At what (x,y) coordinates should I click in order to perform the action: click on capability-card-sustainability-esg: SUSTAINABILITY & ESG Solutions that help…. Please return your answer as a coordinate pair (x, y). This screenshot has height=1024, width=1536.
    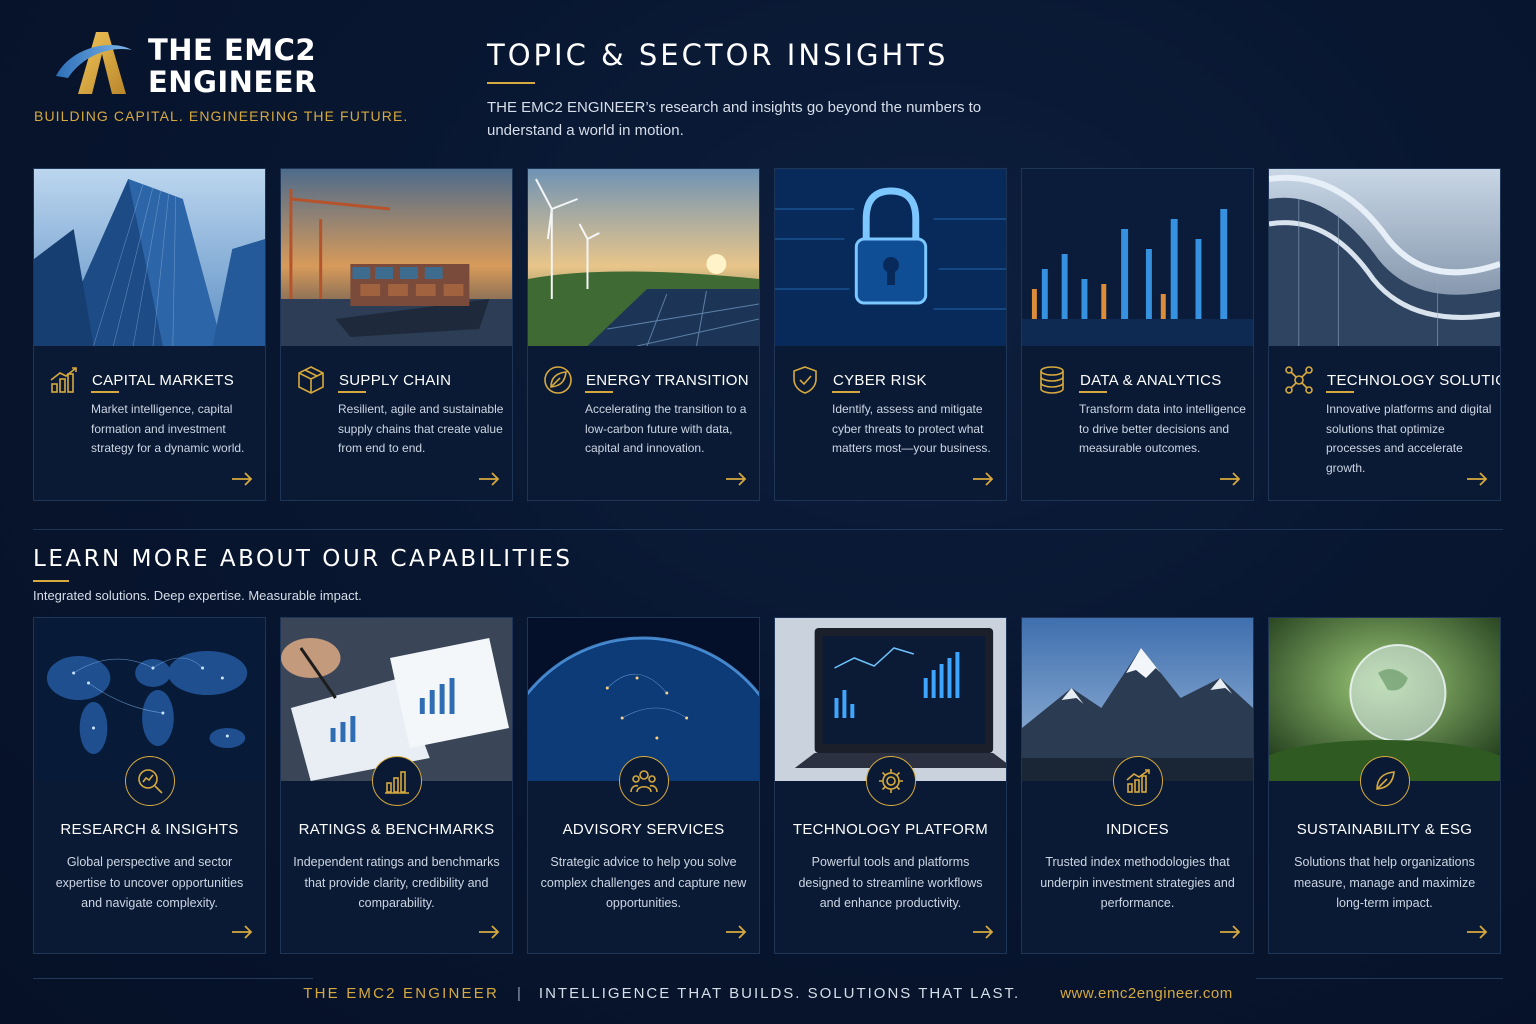
    Looking at the image, I should click on (1384, 785).